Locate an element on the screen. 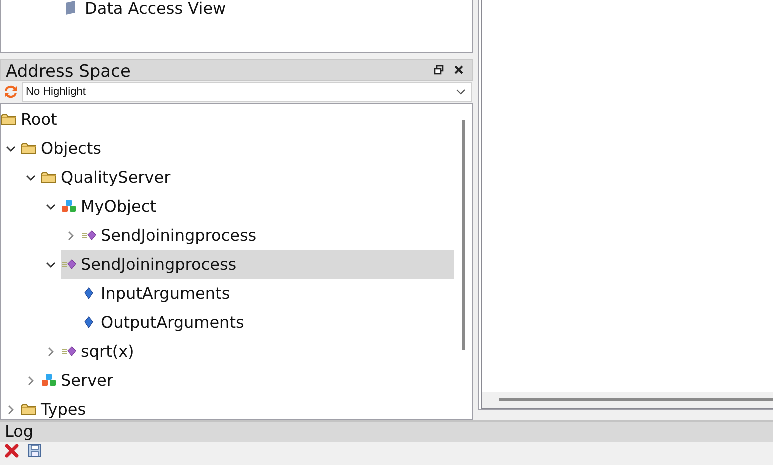 This screenshot has height=465, width=773. caret-icon is located at coordinates (461, 92).